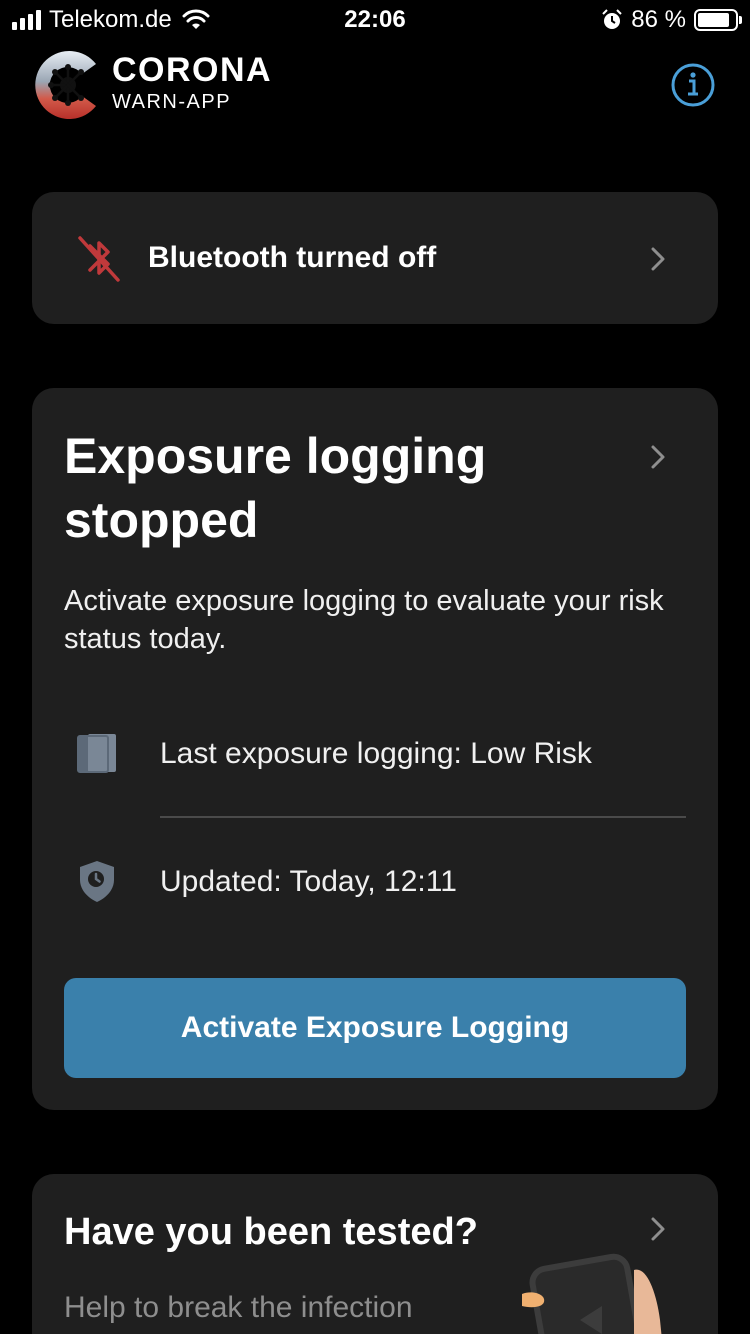  Describe the element at coordinates (658, 19) in the screenshot. I see `battery-percent: 86 %` at that location.